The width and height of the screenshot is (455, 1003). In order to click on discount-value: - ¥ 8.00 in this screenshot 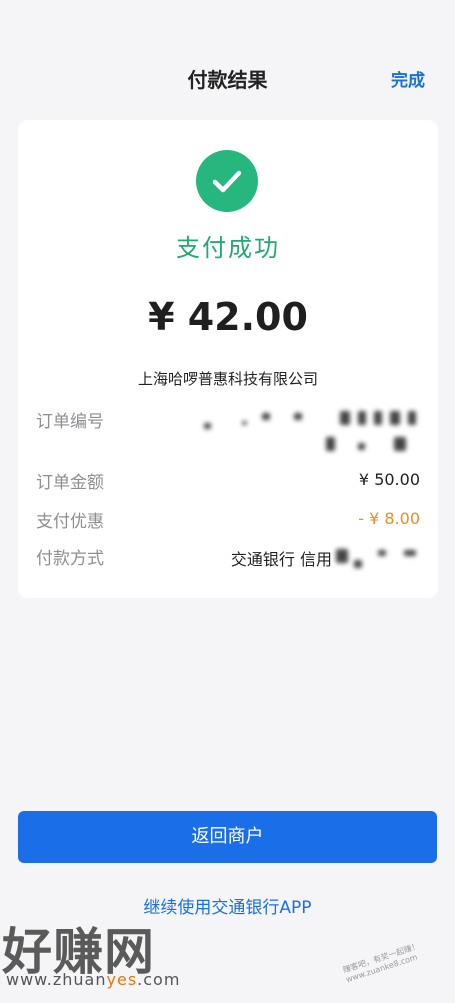, I will do `click(389, 518)`.